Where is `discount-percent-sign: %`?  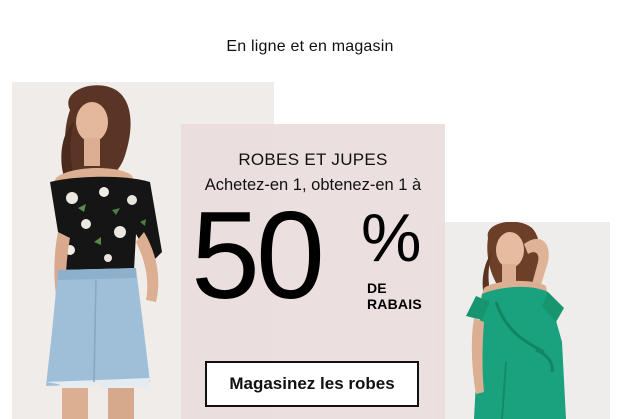 discount-percent-sign: % is located at coordinates (391, 238).